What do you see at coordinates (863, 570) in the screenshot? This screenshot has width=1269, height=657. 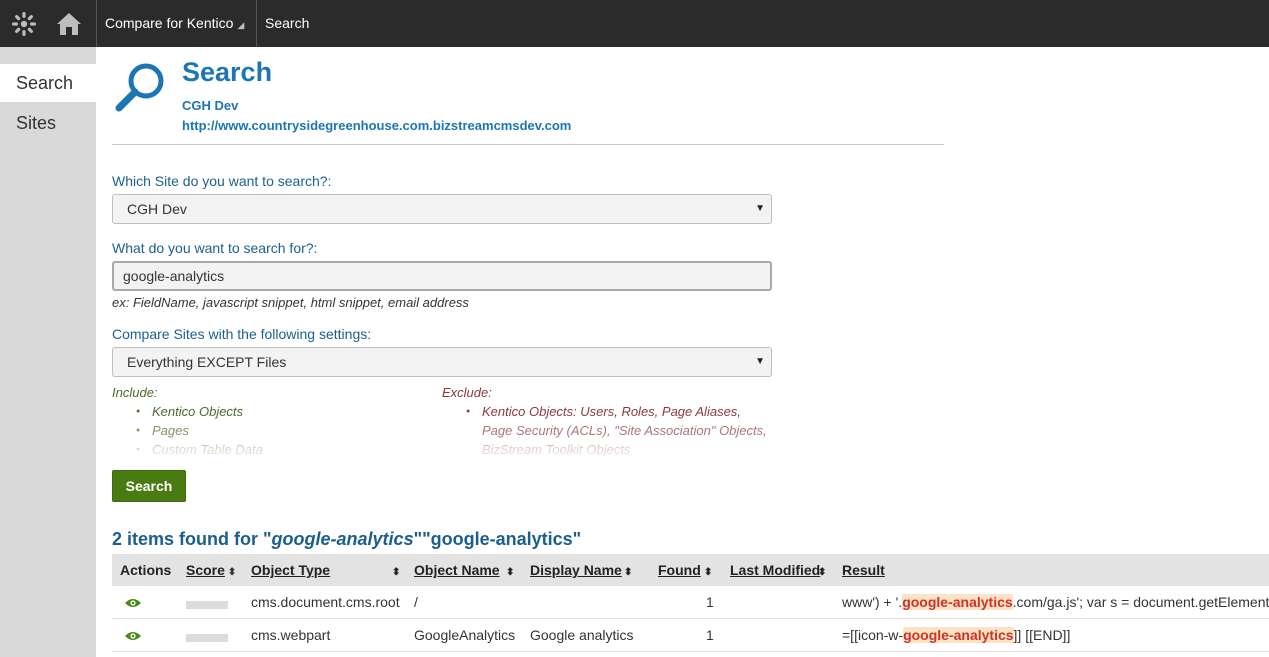 I see `column-result: Result` at bounding box center [863, 570].